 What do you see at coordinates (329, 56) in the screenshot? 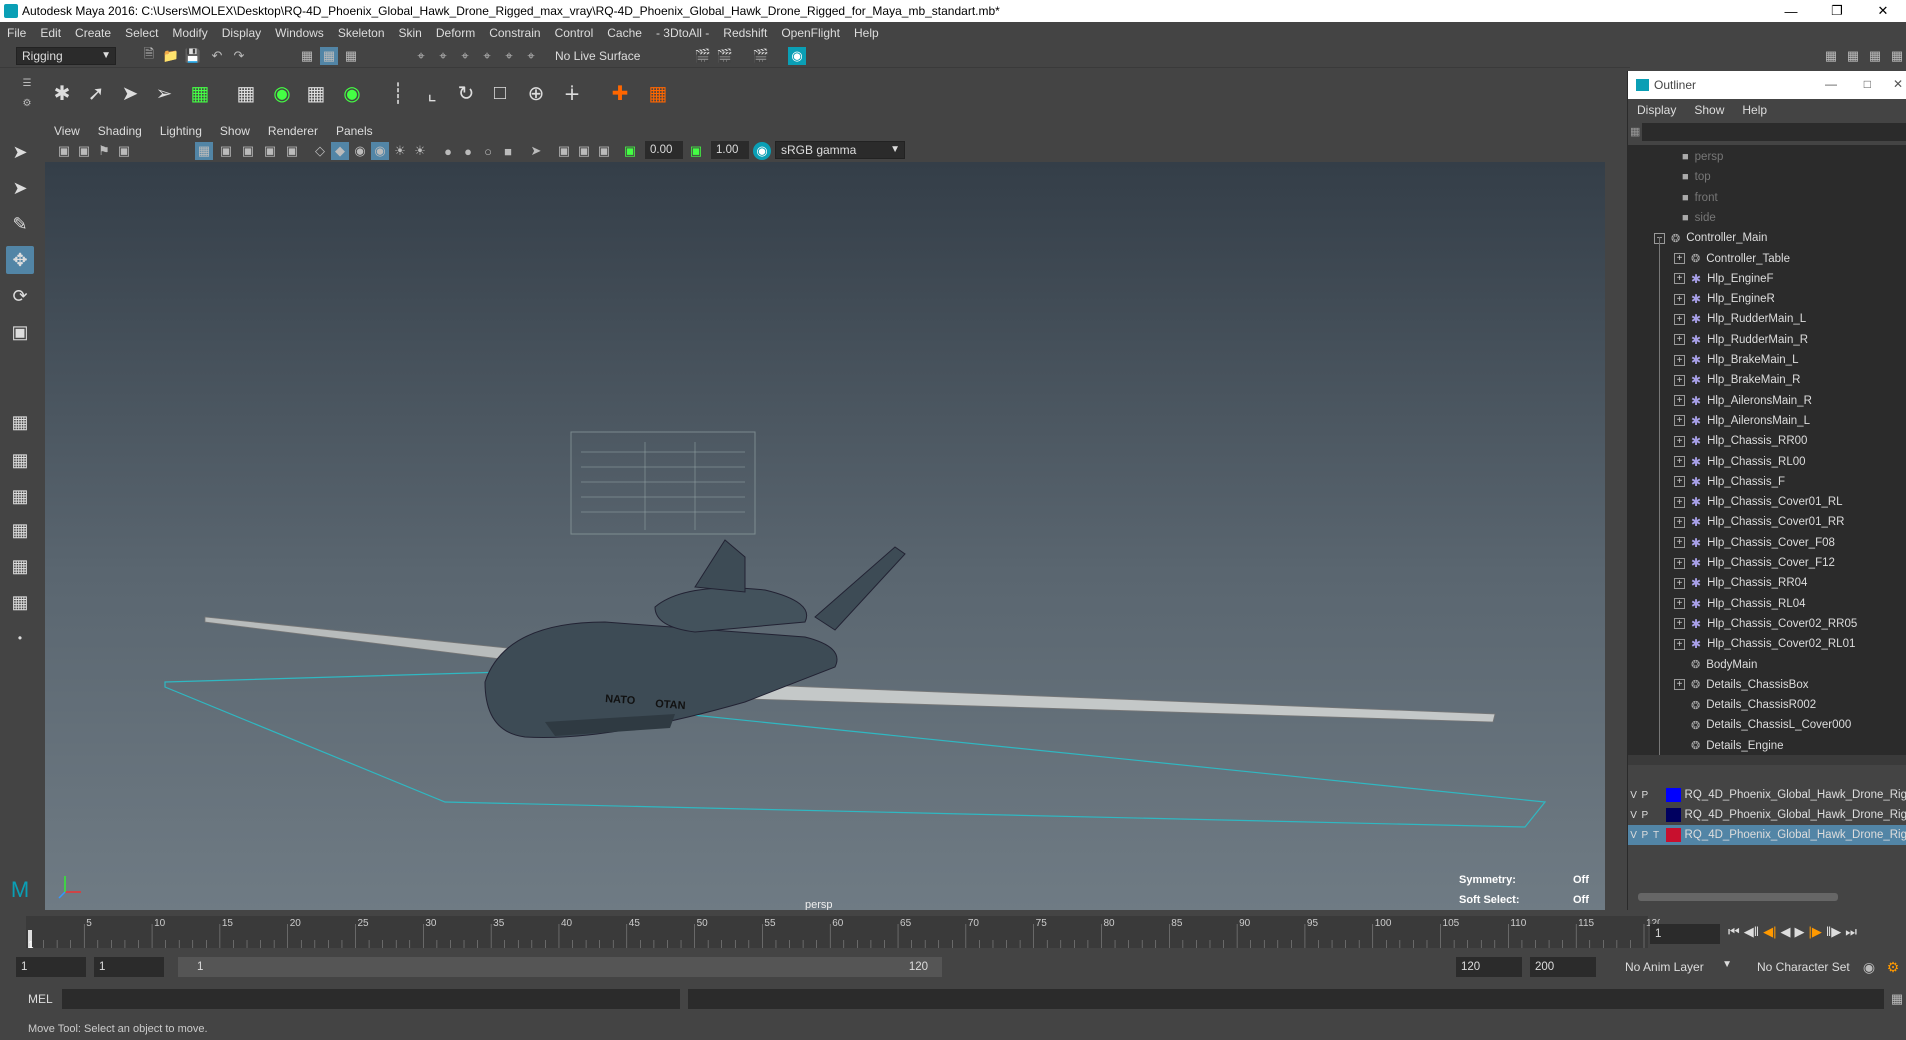
I see `select-object-icon: ▦` at bounding box center [329, 56].